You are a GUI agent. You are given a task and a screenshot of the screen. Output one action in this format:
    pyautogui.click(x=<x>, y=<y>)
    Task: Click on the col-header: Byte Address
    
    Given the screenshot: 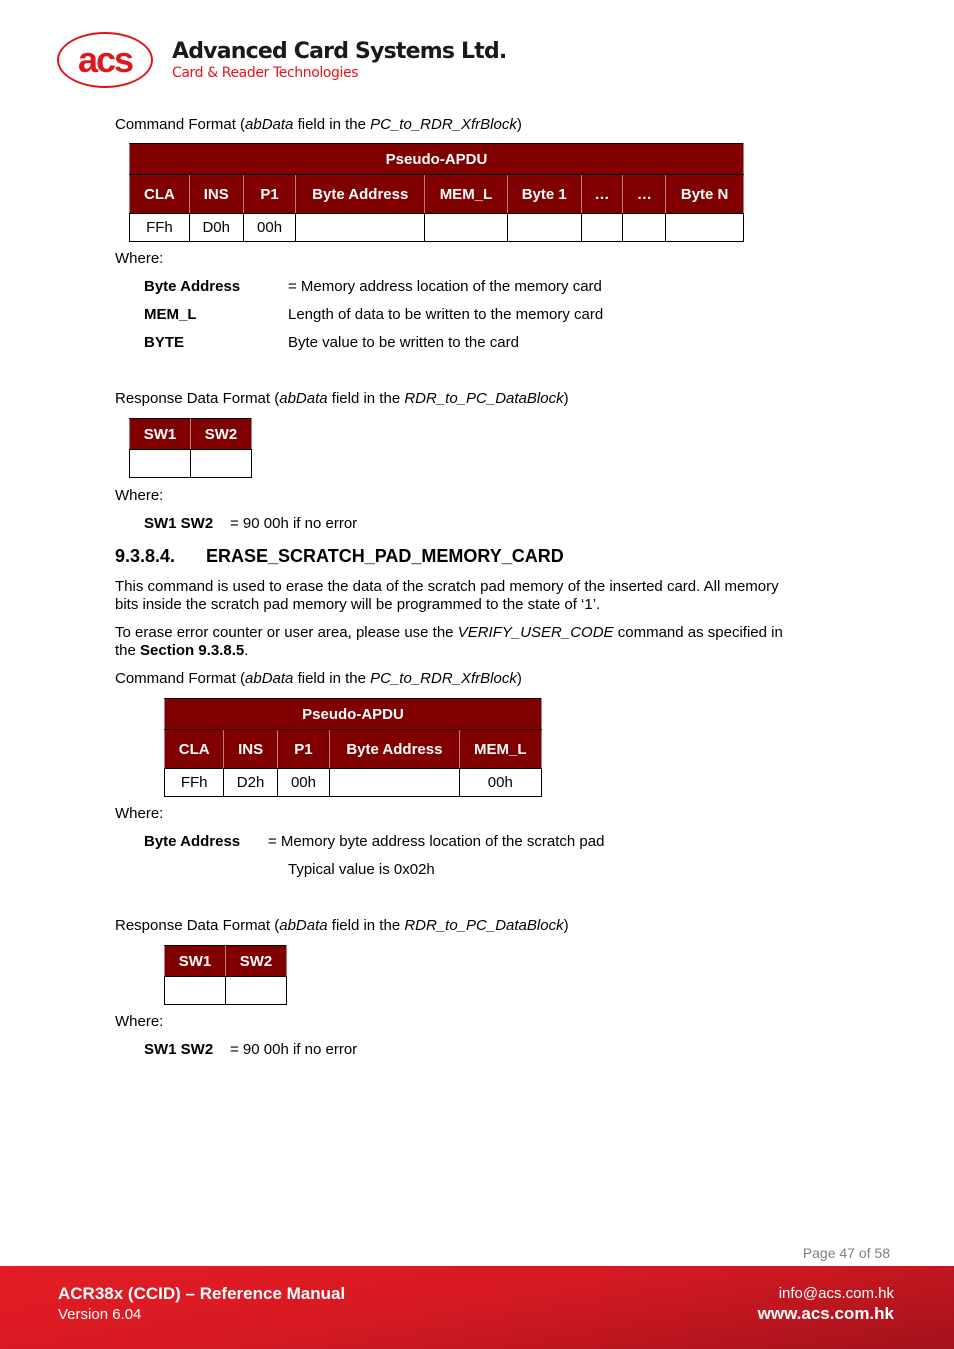 What is the action you would take?
    pyautogui.click(x=360, y=194)
    